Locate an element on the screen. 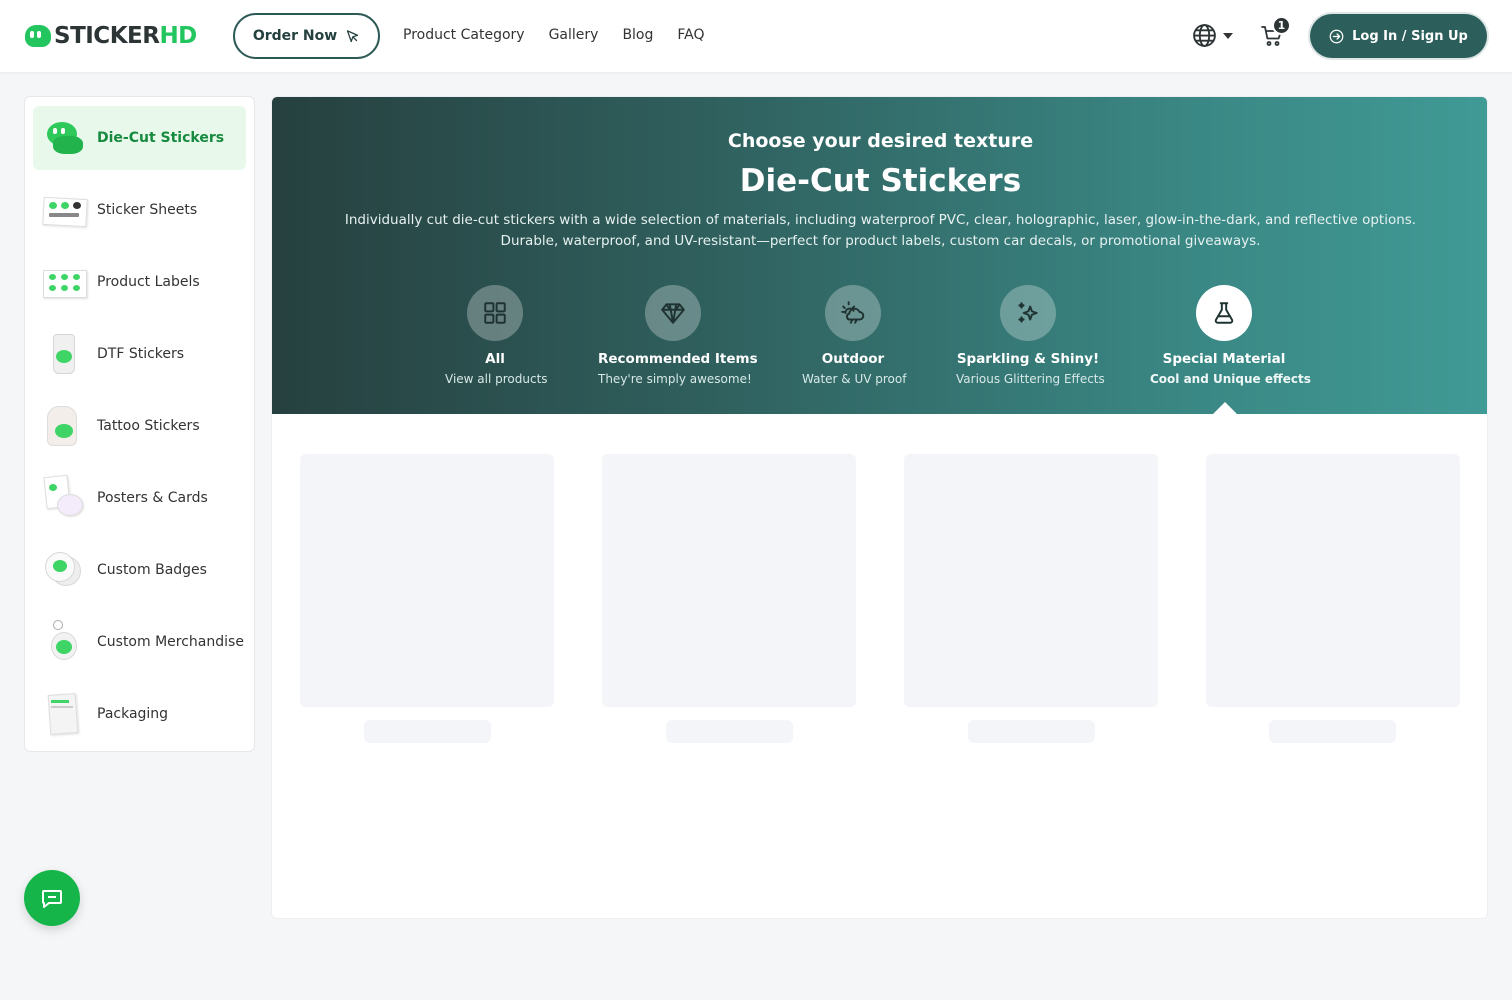 This screenshot has width=1512, height=1000. sidebar-item-label: Posters & Cards is located at coordinates (152, 498).